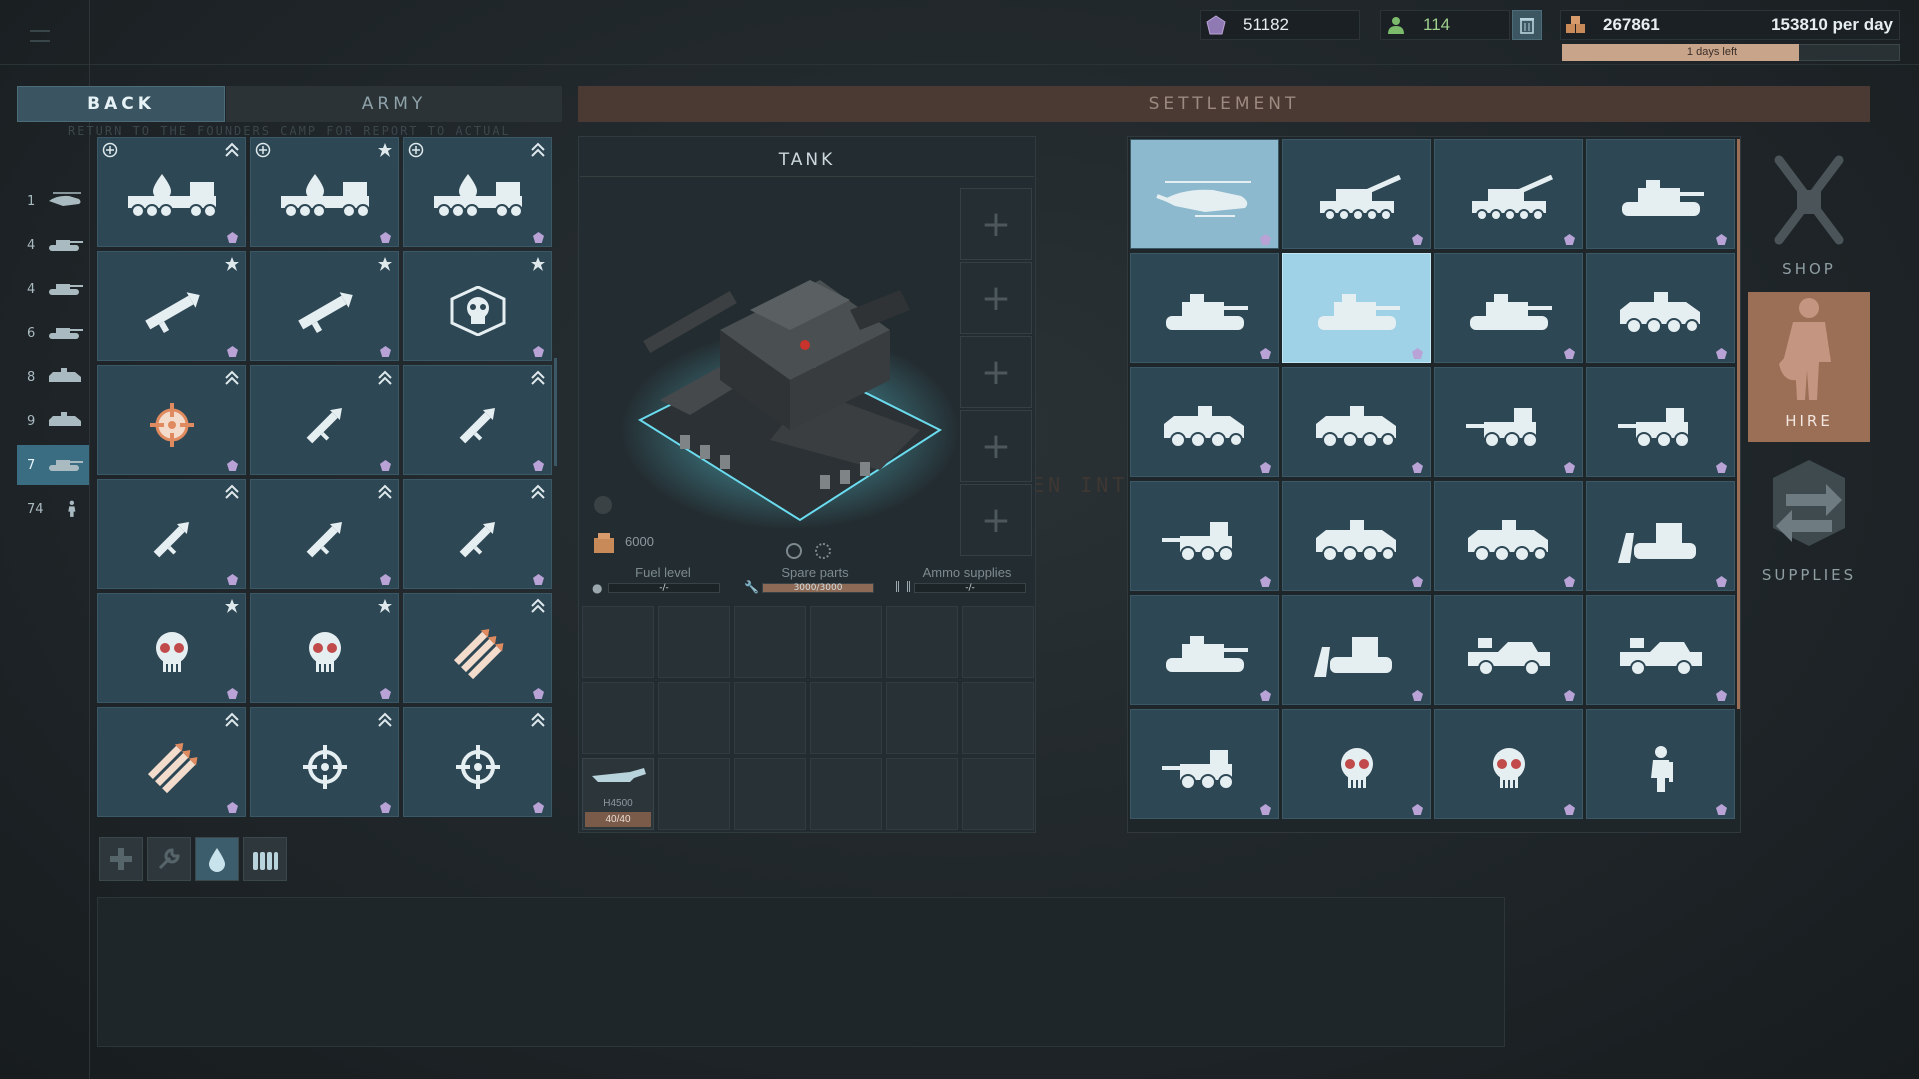  What do you see at coordinates (31, 333) in the screenshot?
I see `sidebar-count: 6` at bounding box center [31, 333].